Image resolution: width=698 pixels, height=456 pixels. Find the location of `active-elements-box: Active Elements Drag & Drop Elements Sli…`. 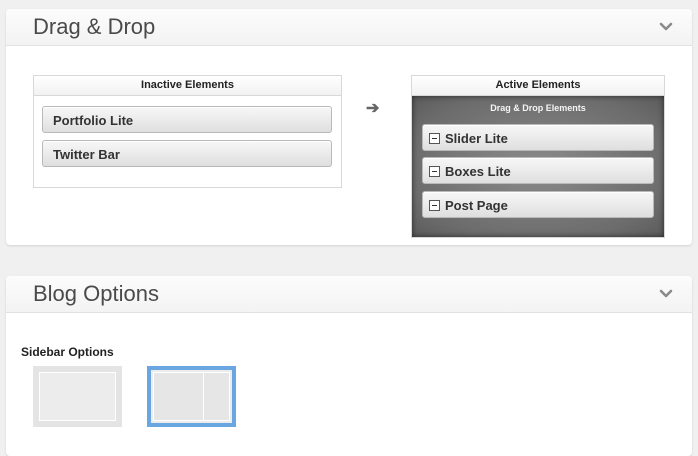

active-elements-box: Active Elements Drag & Drop Elements Sli… is located at coordinates (538, 156).